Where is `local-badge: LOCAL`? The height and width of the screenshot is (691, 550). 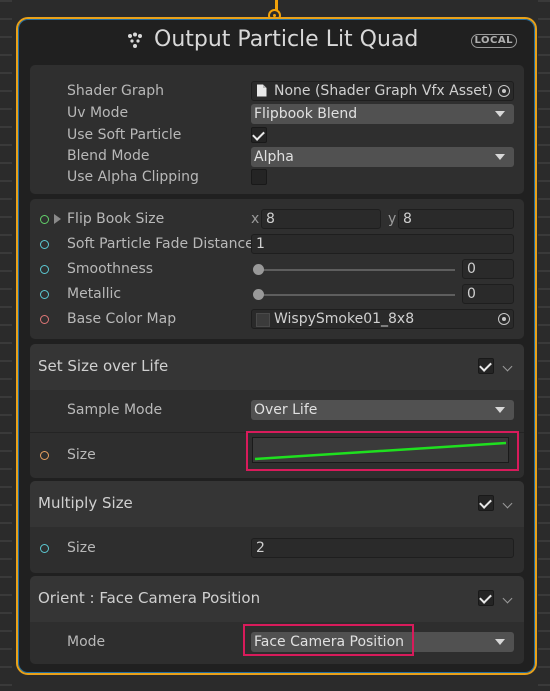
local-badge: LOCAL is located at coordinates (493, 41).